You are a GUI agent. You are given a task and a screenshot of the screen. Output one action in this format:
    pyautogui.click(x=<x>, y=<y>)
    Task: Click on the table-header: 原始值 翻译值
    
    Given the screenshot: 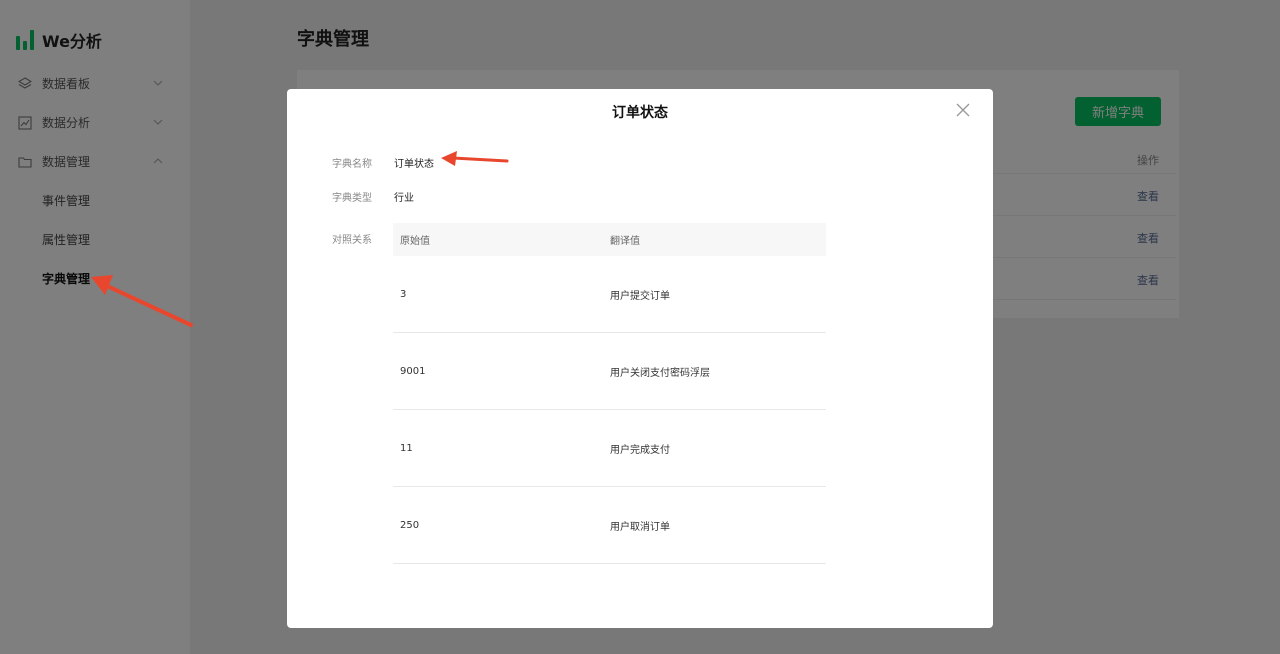 What is the action you would take?
    pyautogui.click(x=609, y=239)
    